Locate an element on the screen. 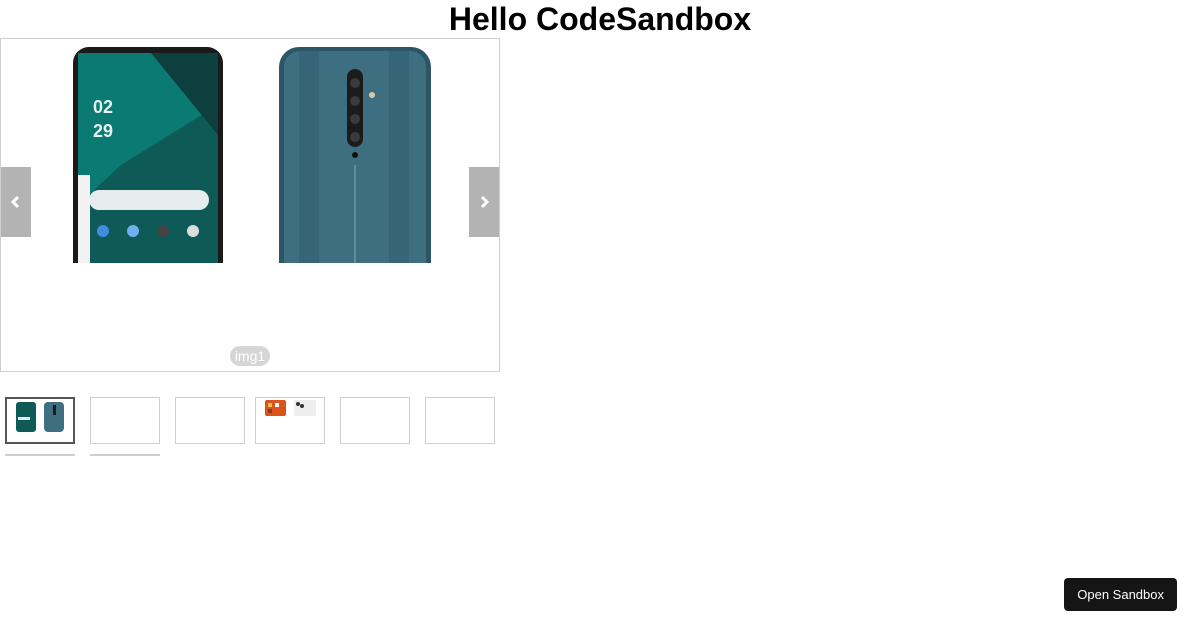 The width and height of the screenshot is (1200, 630). thumbnail-img7 is located at coordinates (40, 455).